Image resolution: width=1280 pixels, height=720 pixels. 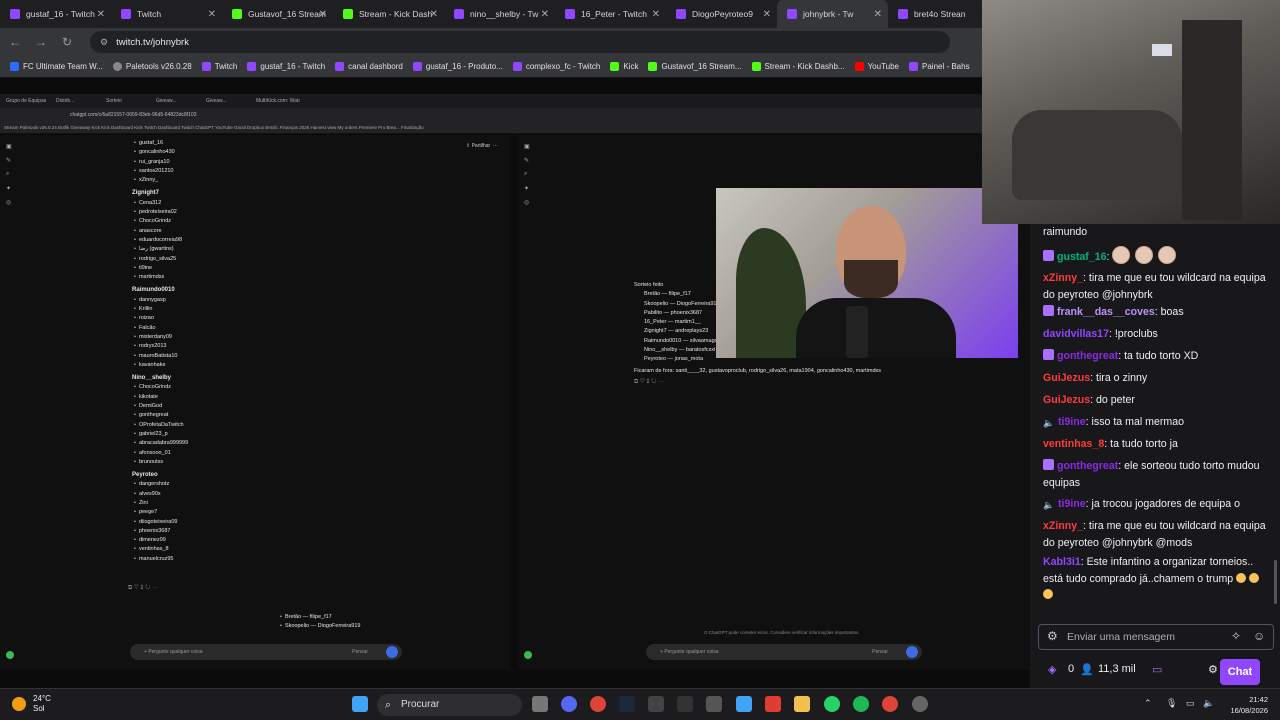 What do you see at coordinates (388, 14) in the screenshot?
I see `browser-tab: Stream - Kick Dash ✕` at bounding box center [388, 14].